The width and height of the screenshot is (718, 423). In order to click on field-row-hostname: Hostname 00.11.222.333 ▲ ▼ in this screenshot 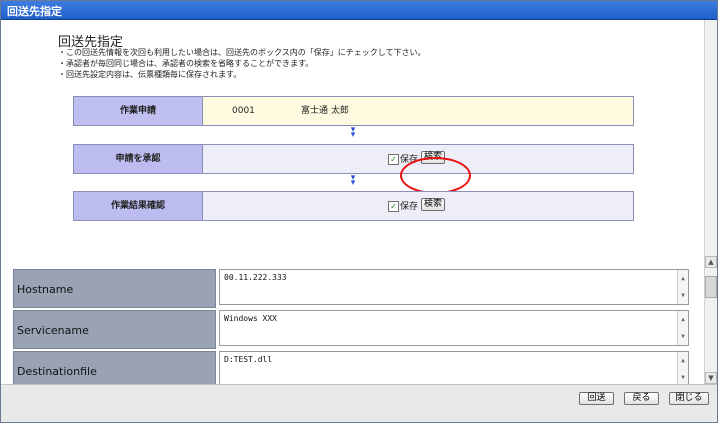, I will do `click(357, 289)`.